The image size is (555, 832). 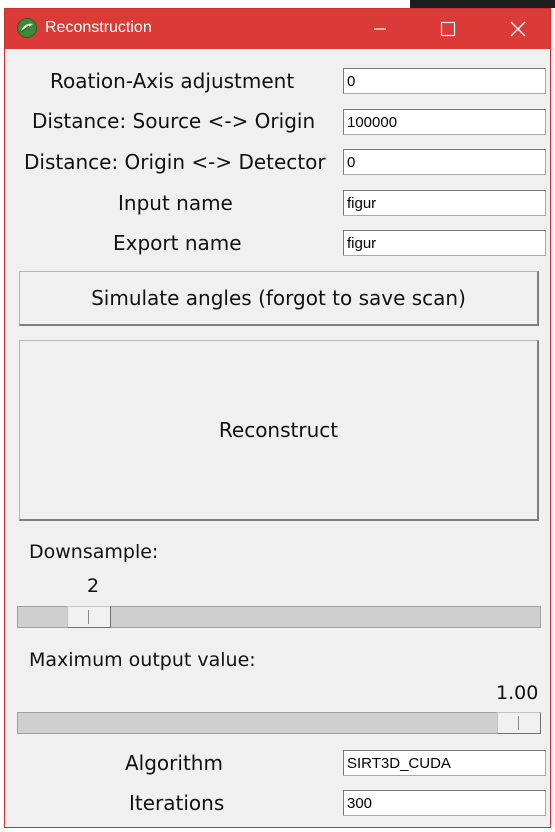 I want to click on window-title: Reconstruction, so click(x=98, y=27).